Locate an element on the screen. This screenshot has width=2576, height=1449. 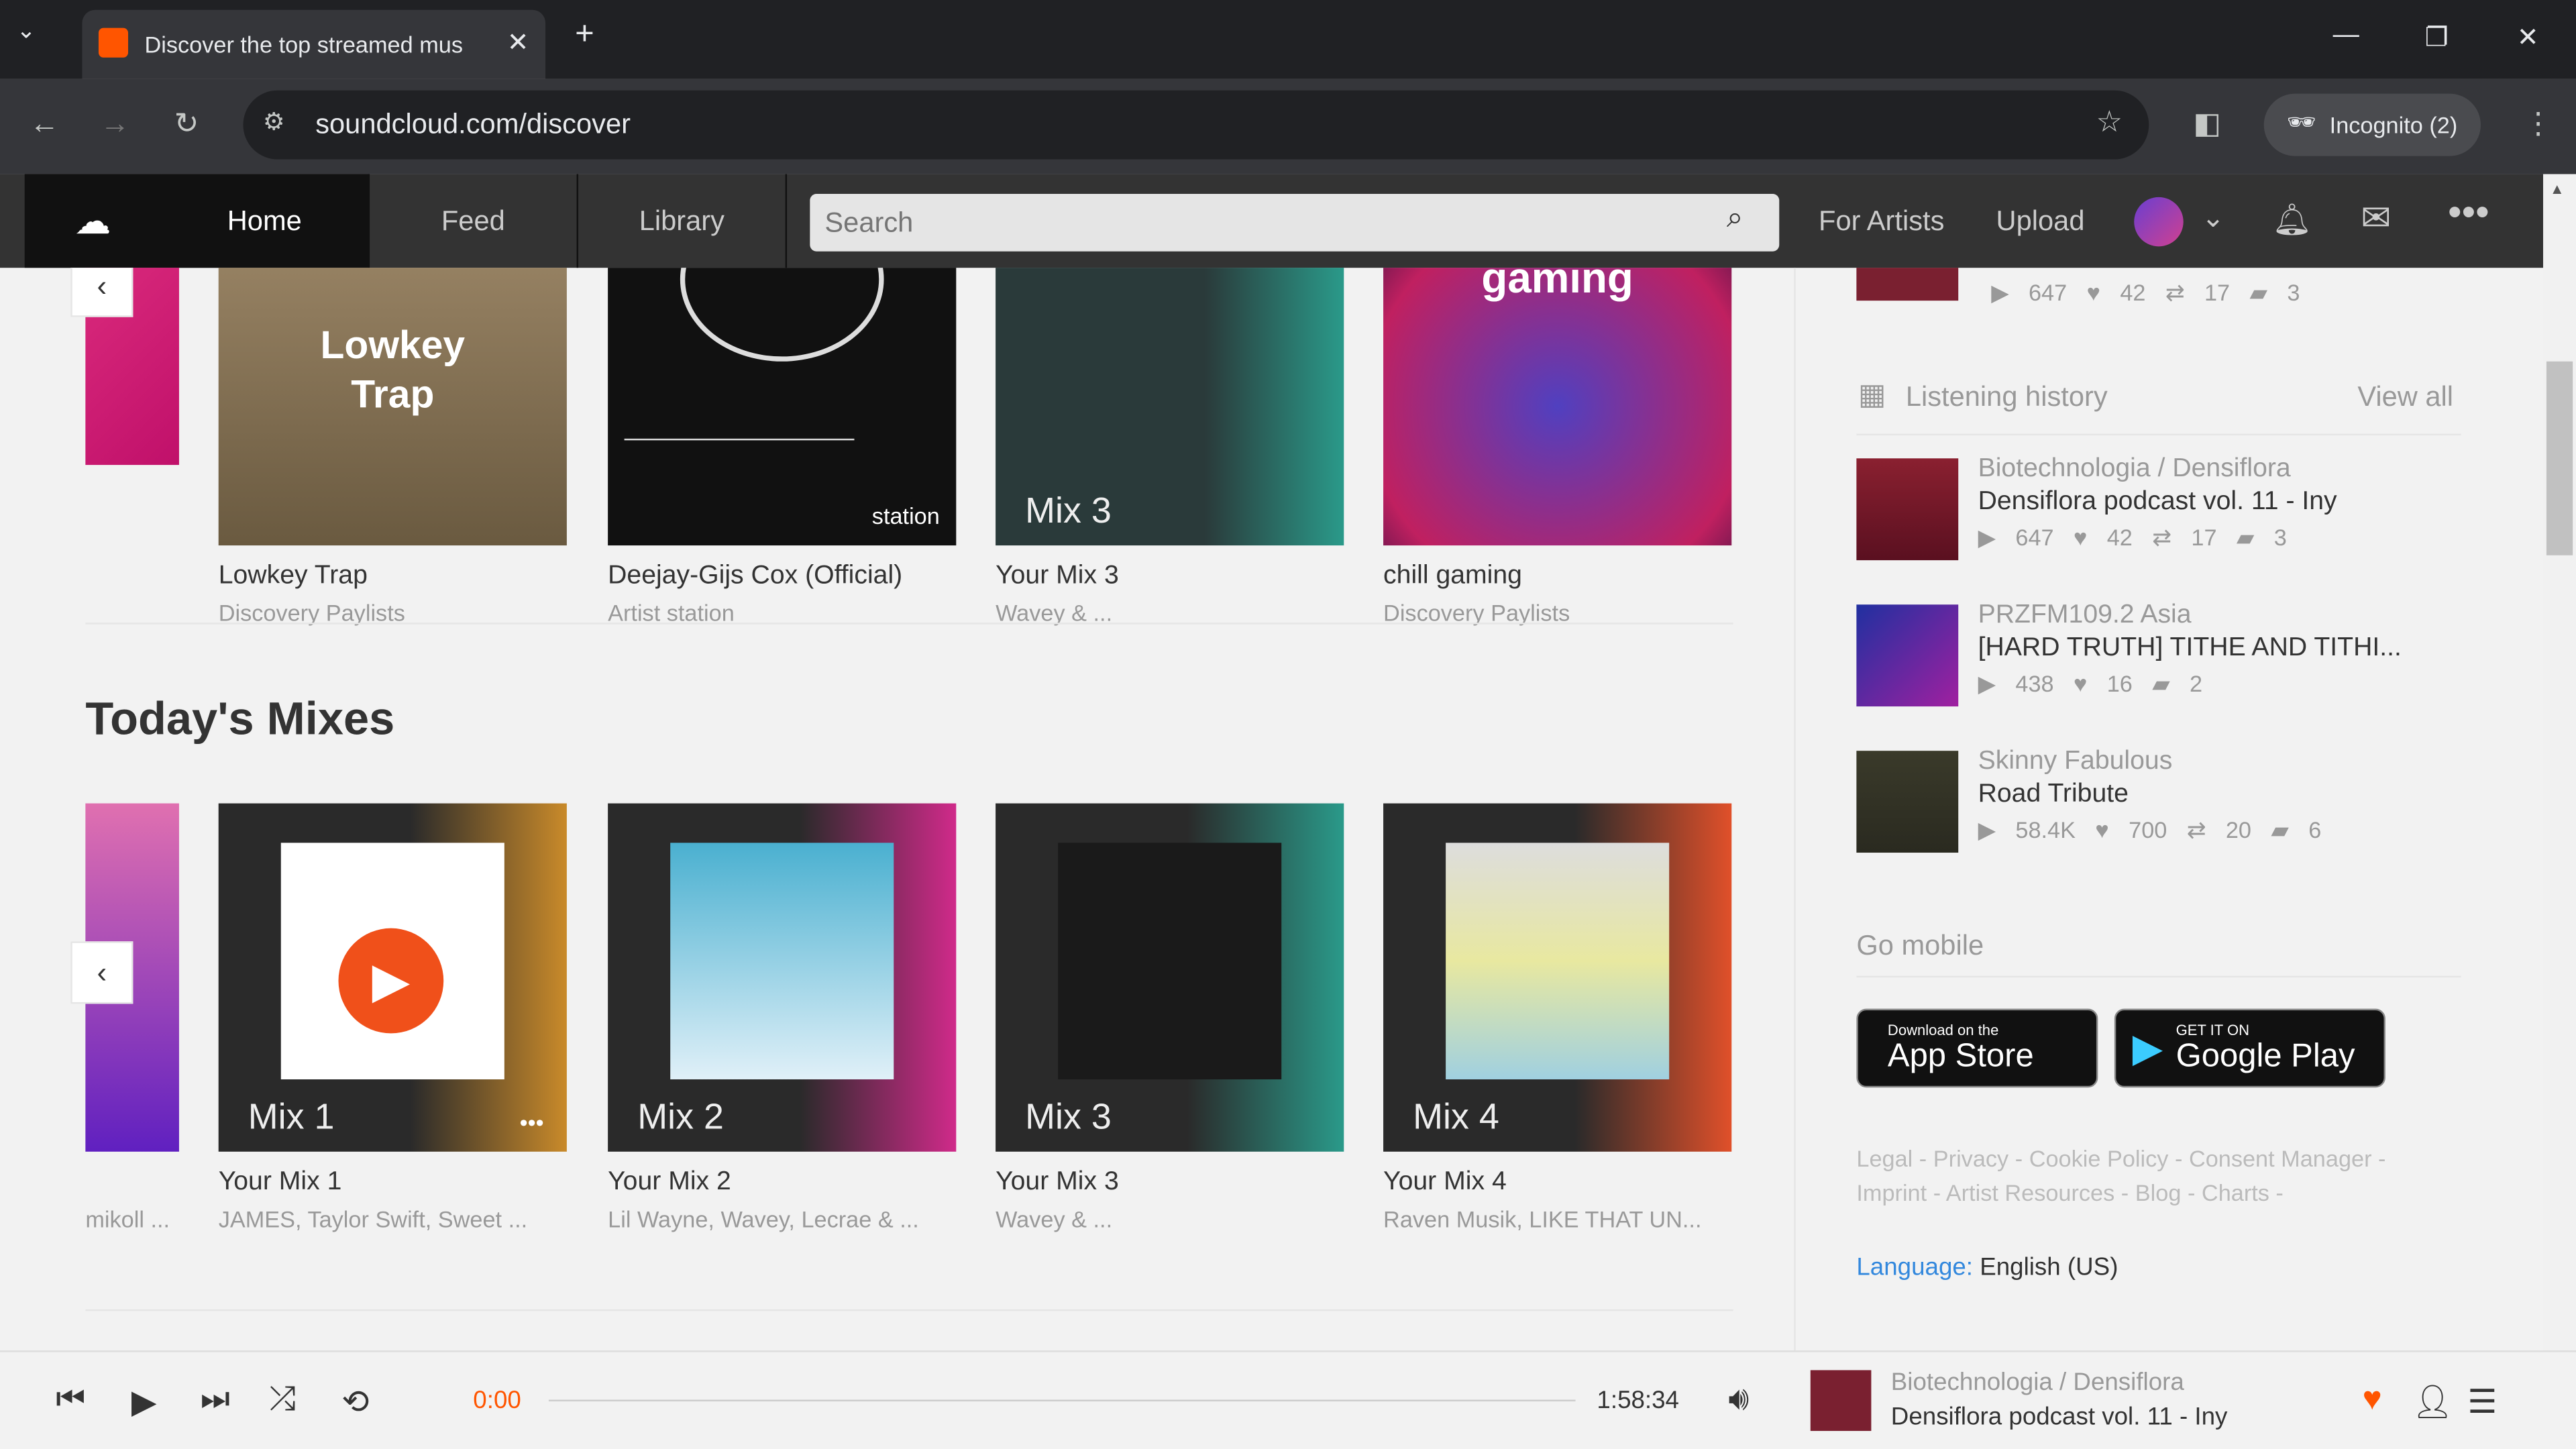
more-icon: ••• is located at coordinates (2468, 214).